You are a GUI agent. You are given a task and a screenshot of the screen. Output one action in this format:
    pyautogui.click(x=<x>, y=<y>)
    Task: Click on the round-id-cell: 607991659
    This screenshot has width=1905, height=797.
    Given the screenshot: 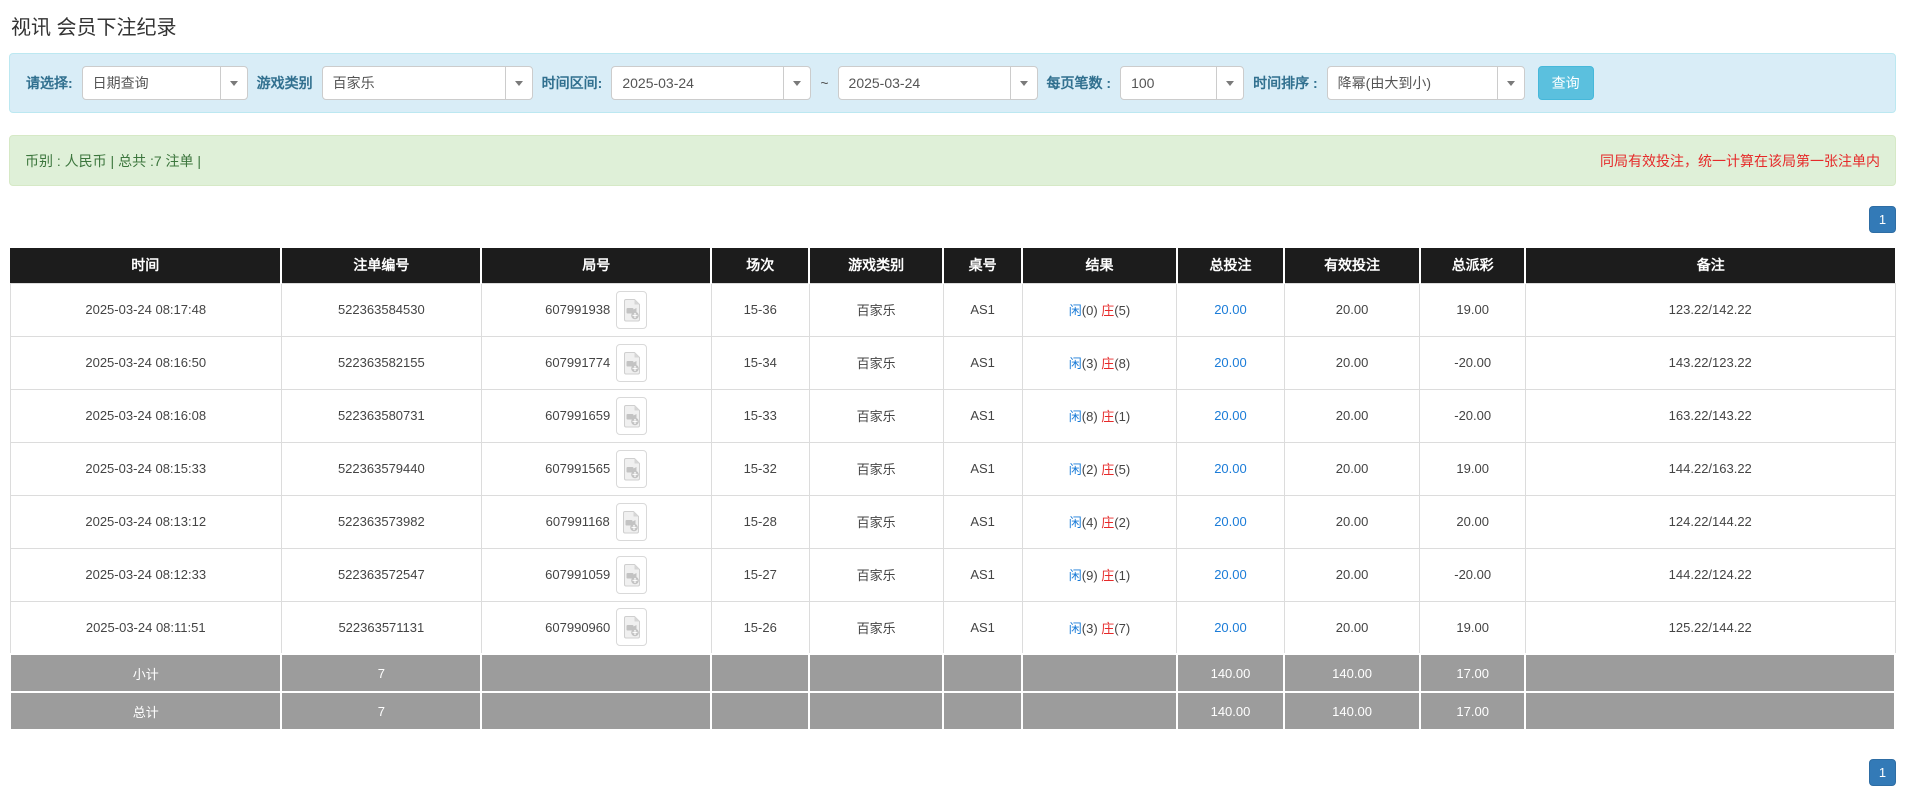 What is the action you would take?
    pyautogui.click(x=596, y=415)
    